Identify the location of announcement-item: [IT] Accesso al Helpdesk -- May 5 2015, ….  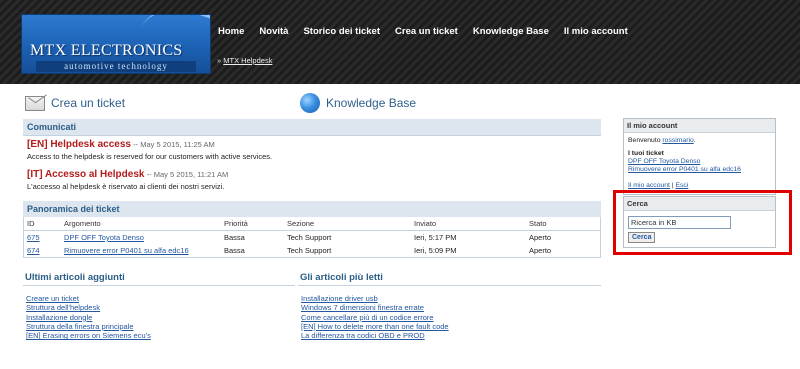
(312, 178).